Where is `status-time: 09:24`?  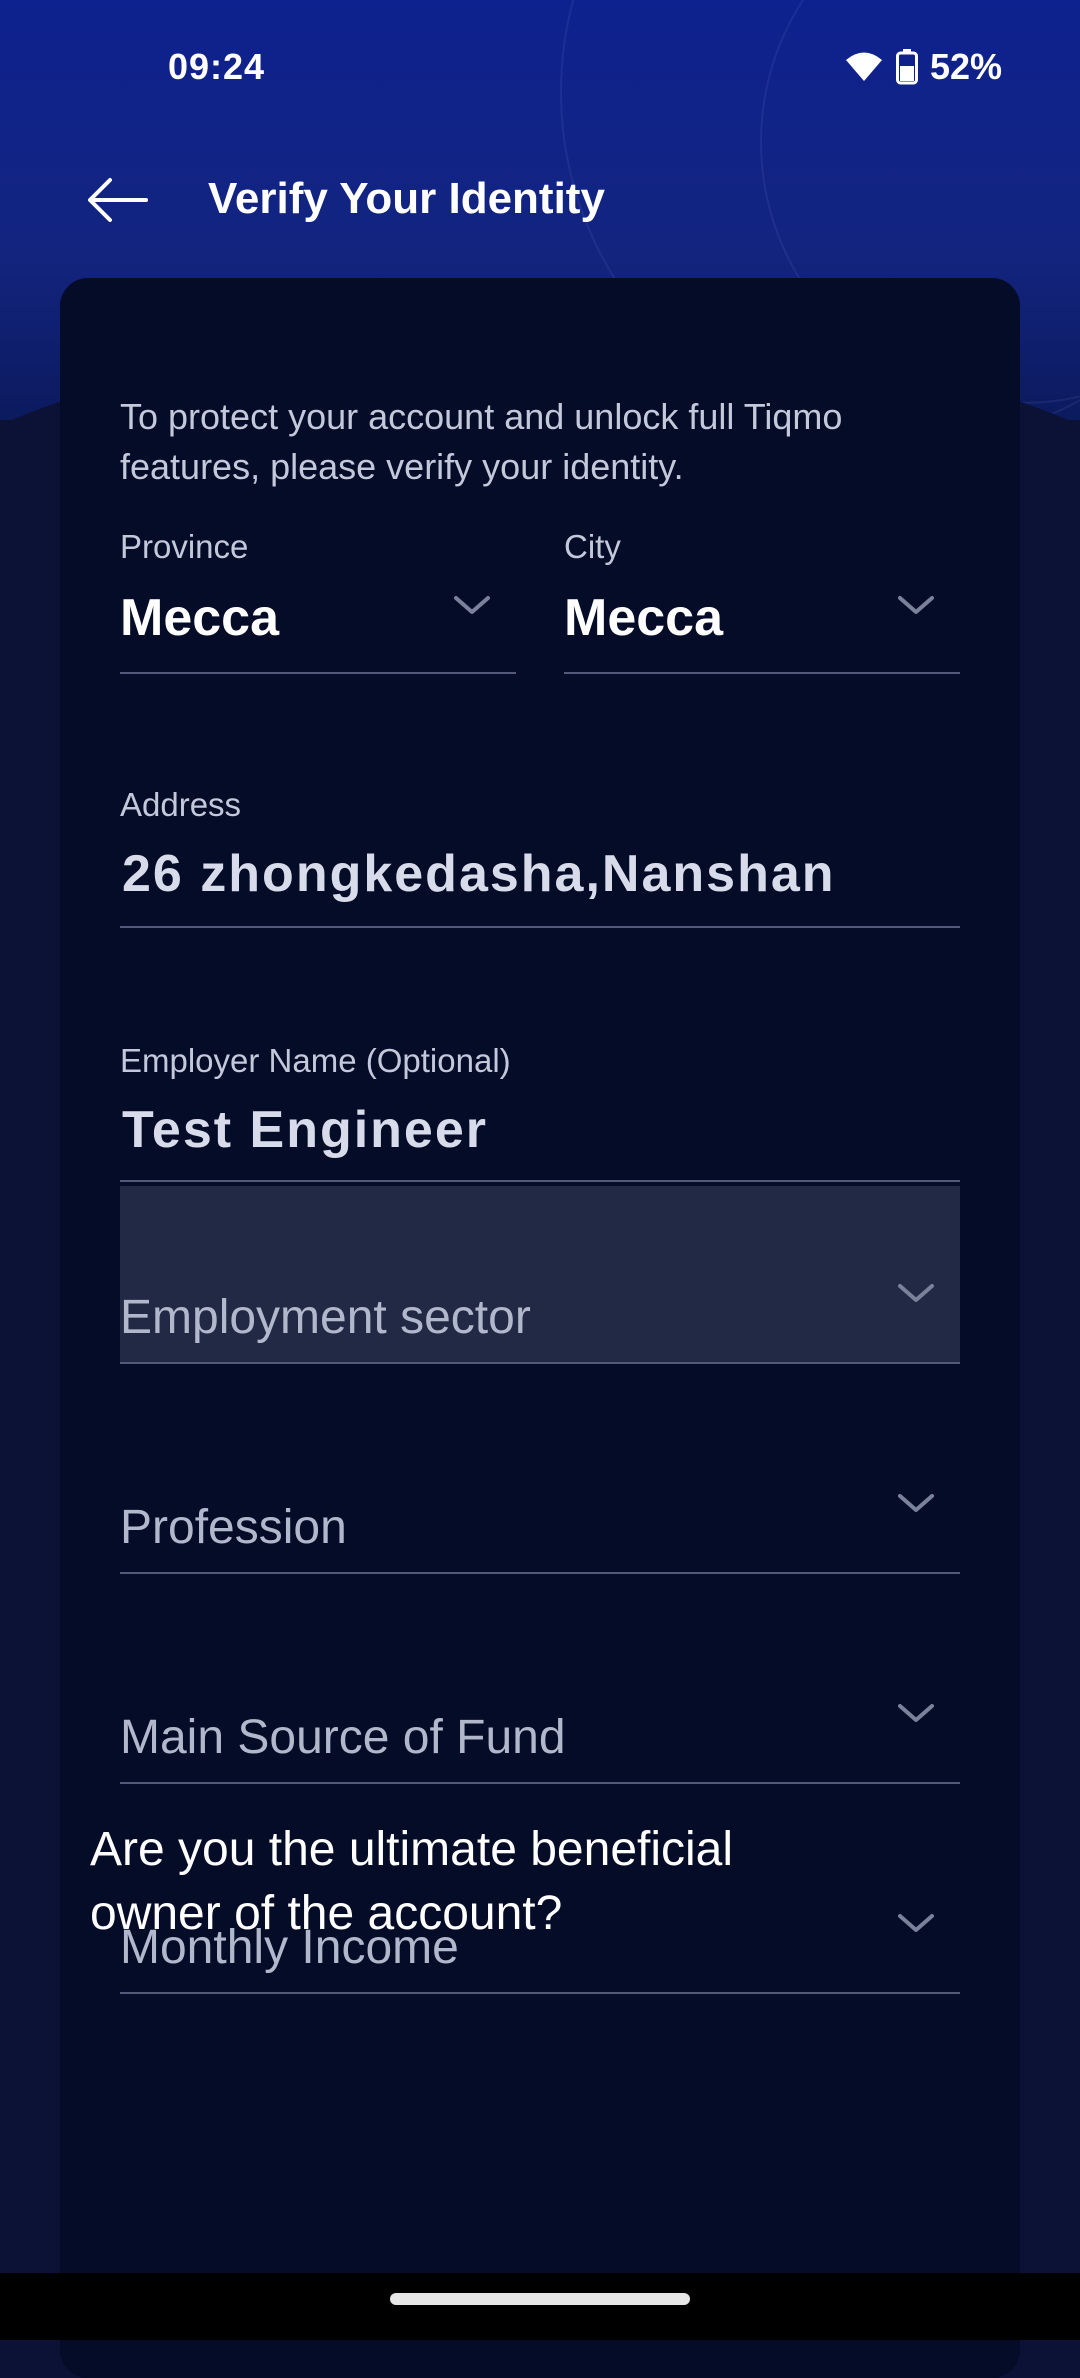 status-time: 09:24 is located at coordinates (217, 66).